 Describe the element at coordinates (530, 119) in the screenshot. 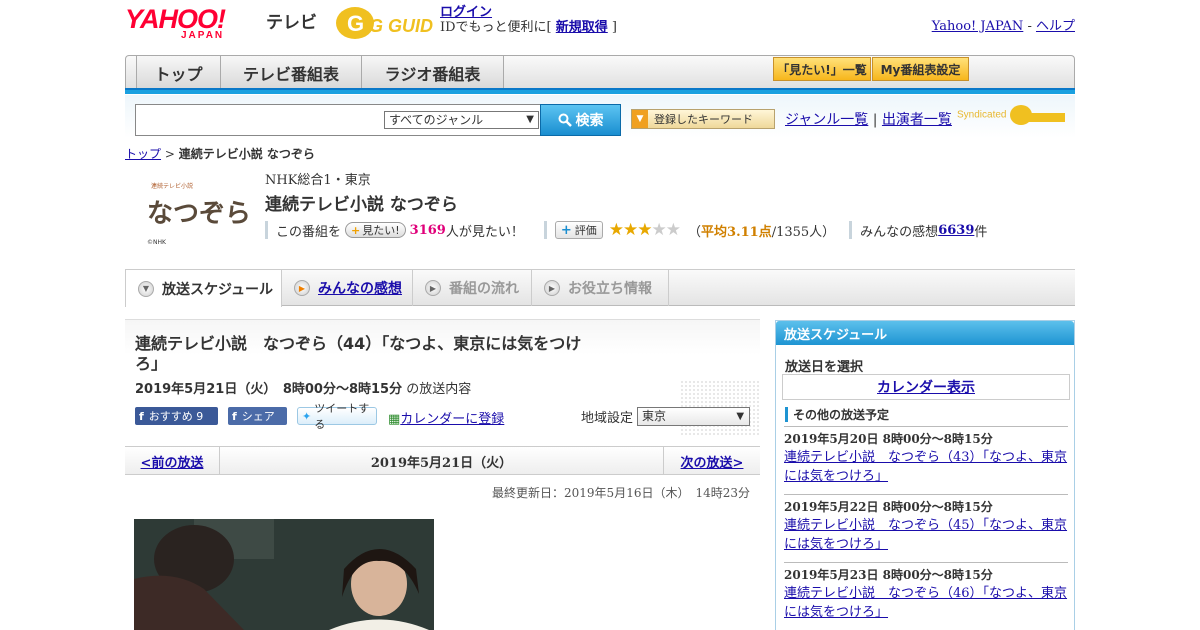

I see `dropdown-arrow-icon: ▼` at that location.